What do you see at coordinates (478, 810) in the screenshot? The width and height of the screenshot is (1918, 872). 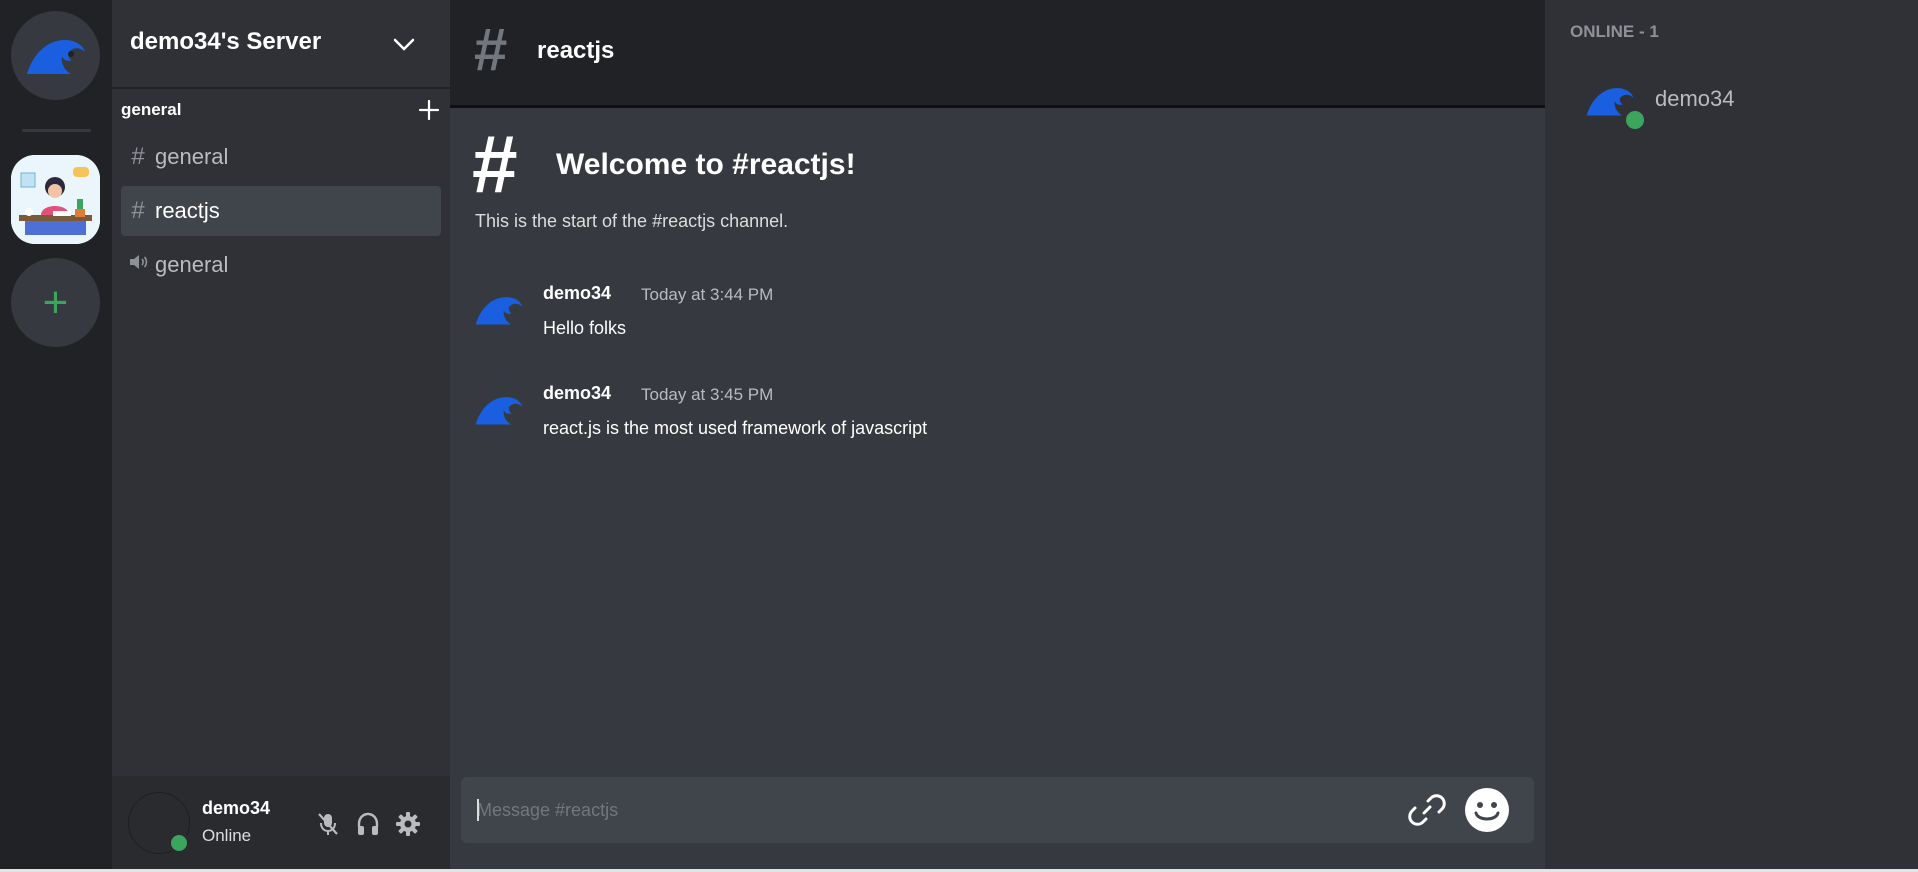 I see `text-caret` at bounding box center [478, 810].